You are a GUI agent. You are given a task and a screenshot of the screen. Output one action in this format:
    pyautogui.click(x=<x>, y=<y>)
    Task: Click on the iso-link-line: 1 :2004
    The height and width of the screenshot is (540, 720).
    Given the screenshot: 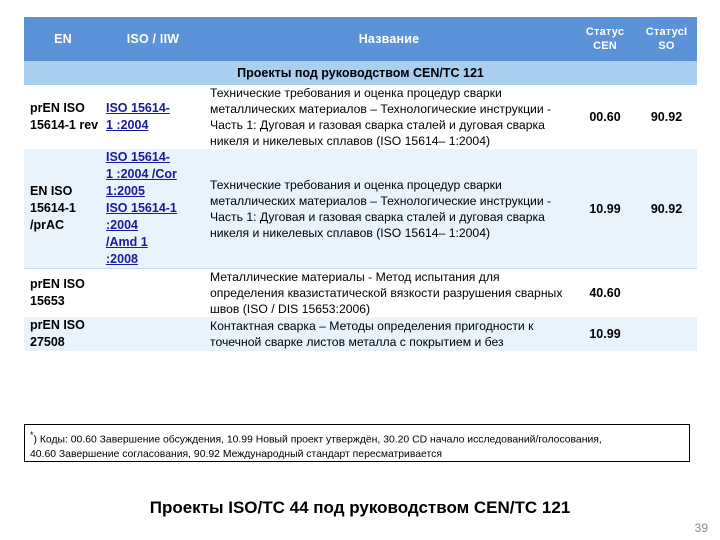 What is the action you would take?
    pyautogui.click(x=127, y=125)
    